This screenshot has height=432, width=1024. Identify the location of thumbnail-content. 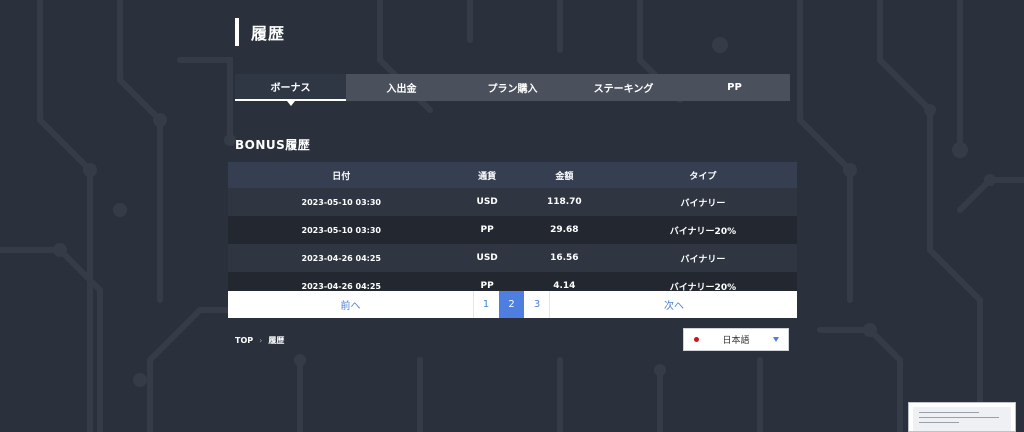
(962, 419).